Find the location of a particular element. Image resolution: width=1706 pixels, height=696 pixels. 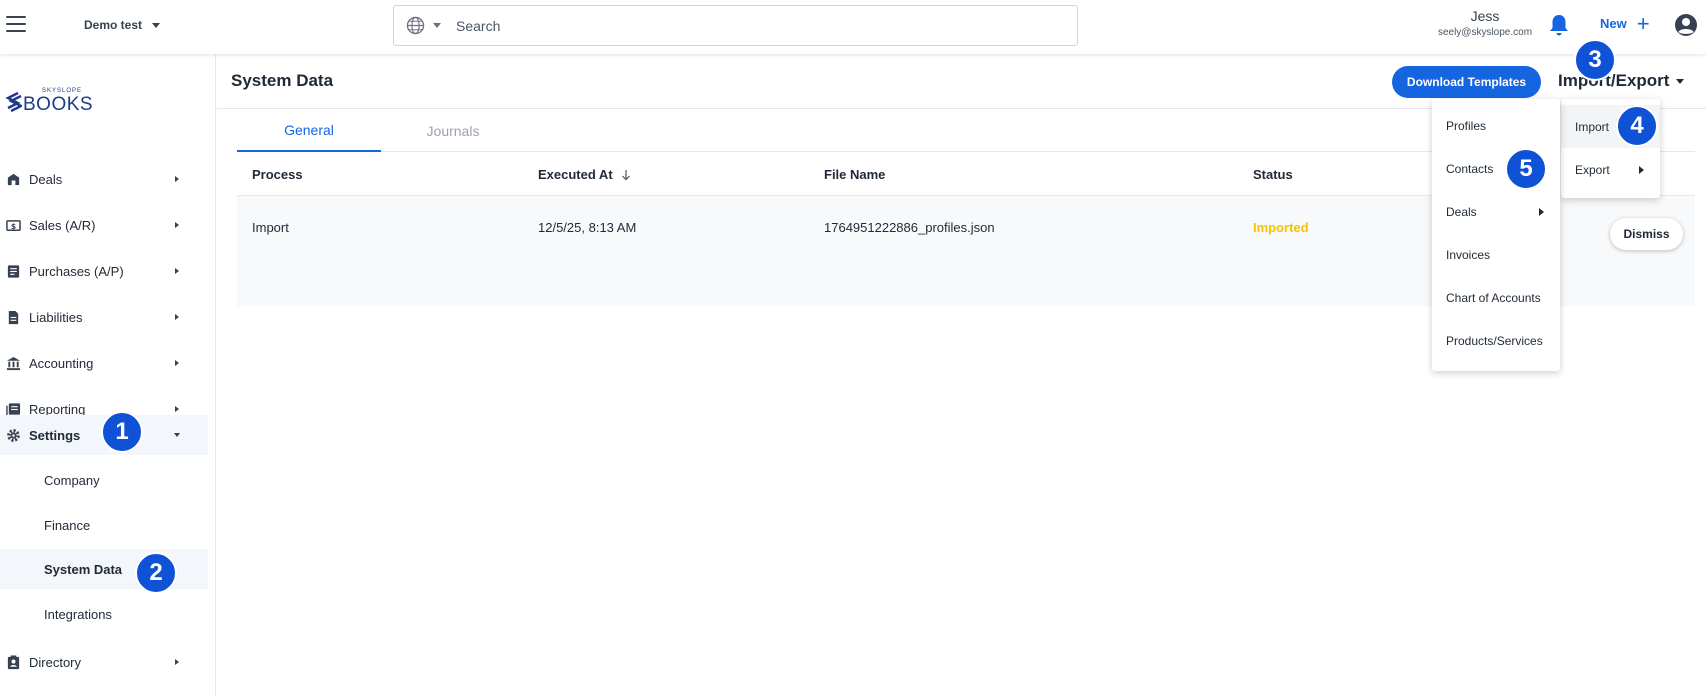

globe-icon is located at coordinates (415, 25).